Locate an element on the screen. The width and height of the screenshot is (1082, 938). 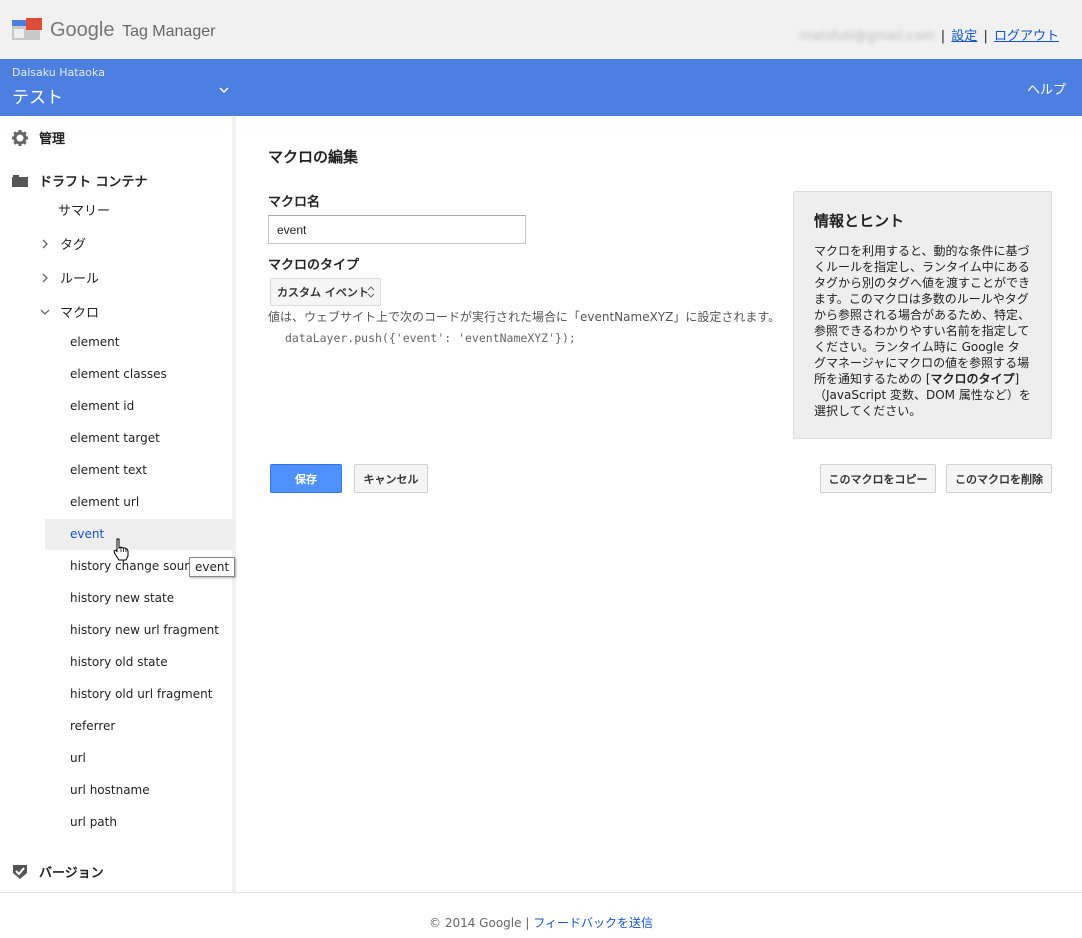
footer: © 2014 Google | フィードバックを送信 is located at coordinates (541, 922).